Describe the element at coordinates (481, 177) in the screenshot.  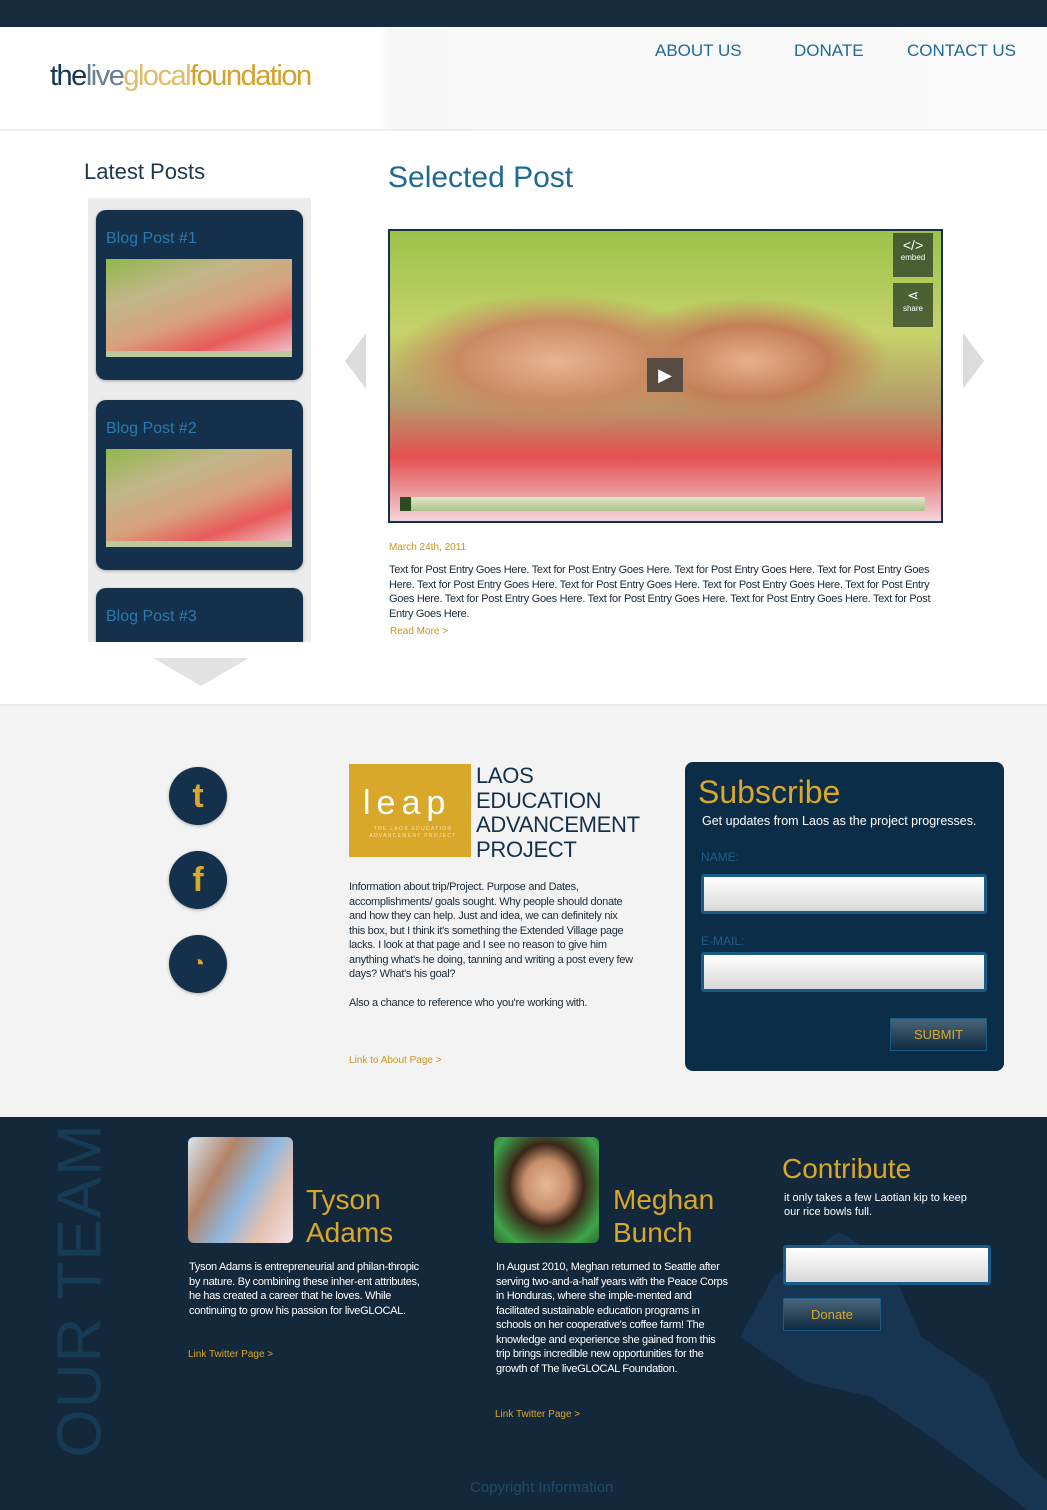
I see `selected-post-heading: Selected Post` at that location.